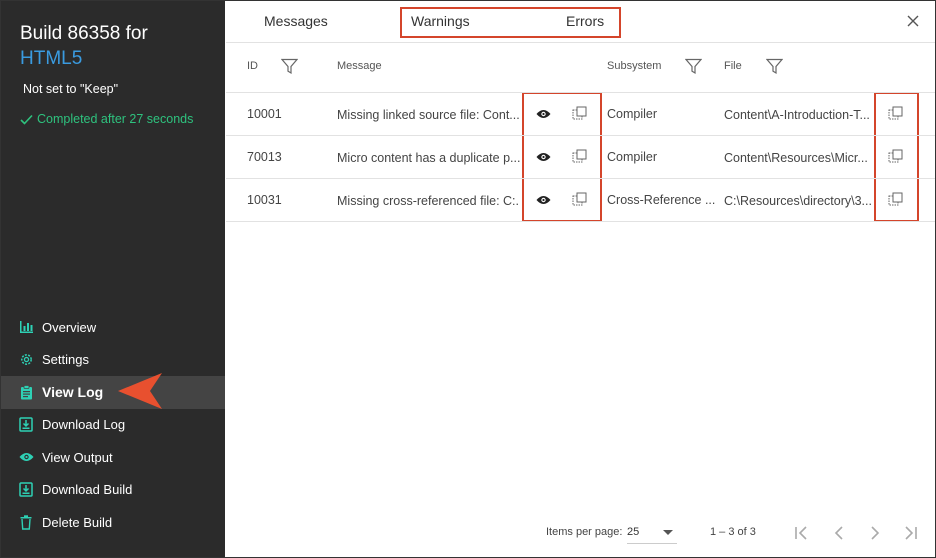  What do you see at coordinates (69, 327) in the screenshot?
I see `sidebar-item-label: Overview` at bounding box center [69, 327].